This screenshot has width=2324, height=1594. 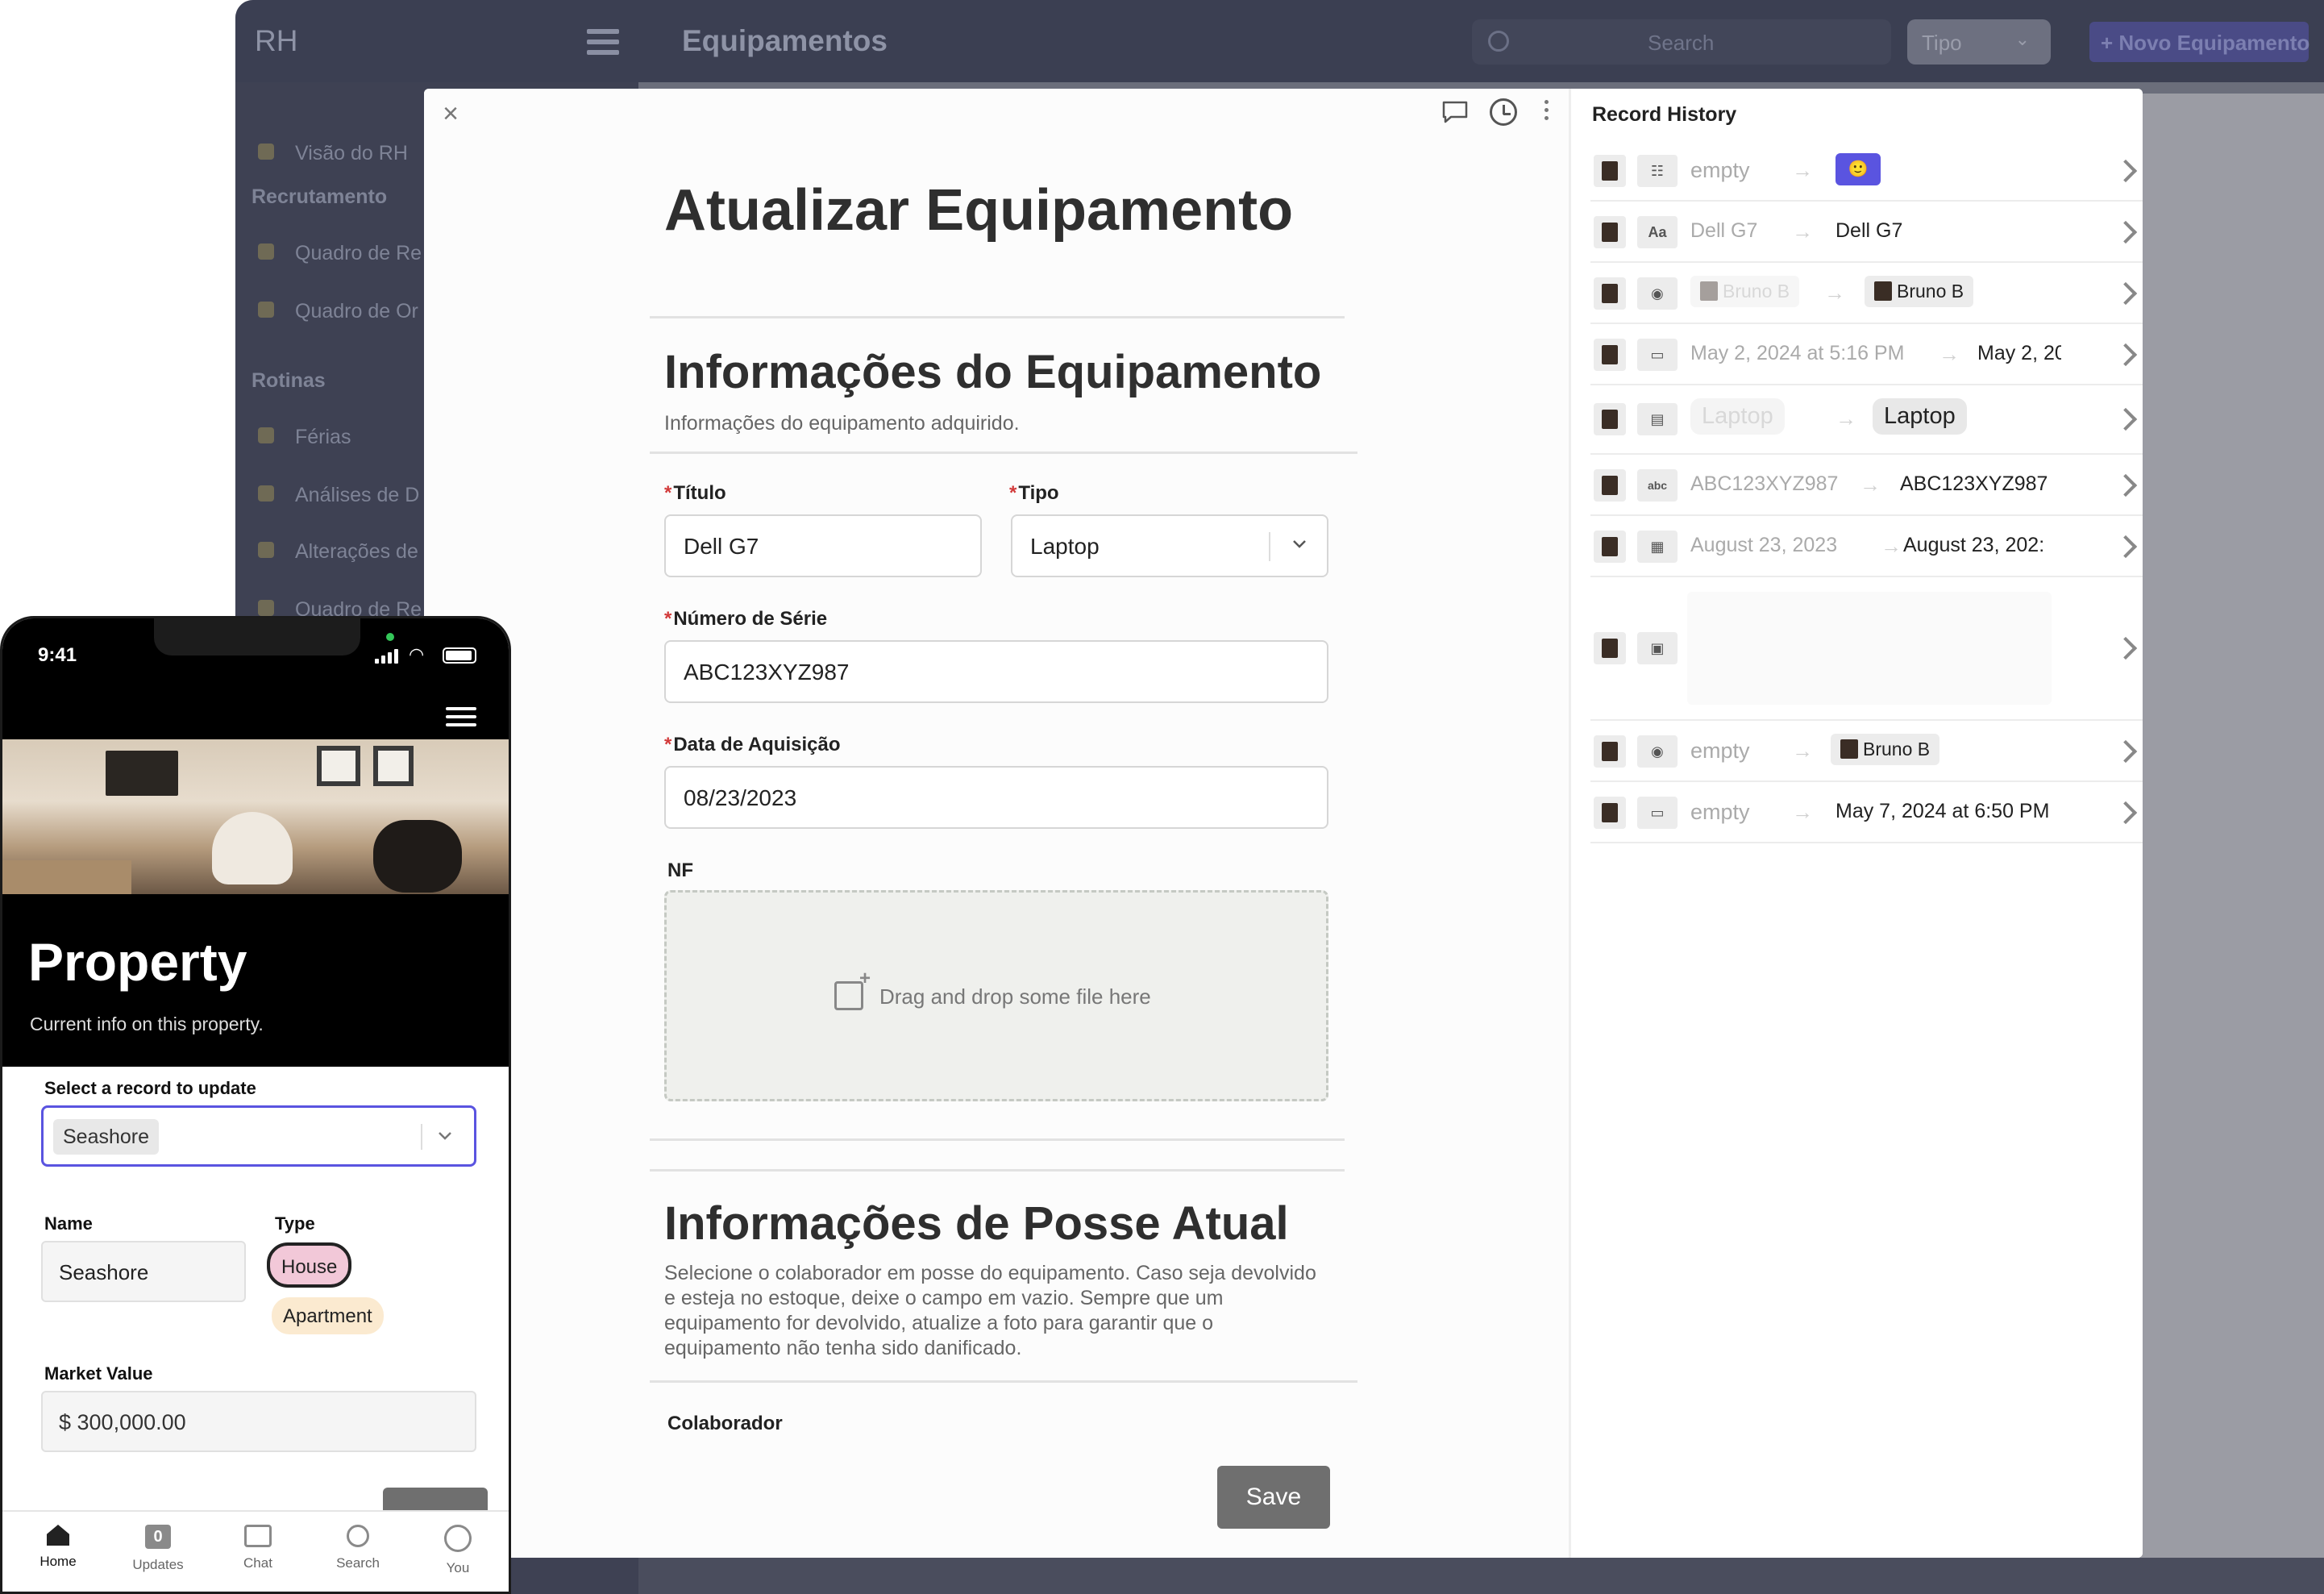 What do you see at coordinates (680, 870) in the screenshot?
I see `nf-field-label: NF` at bounding box center [680, 870].